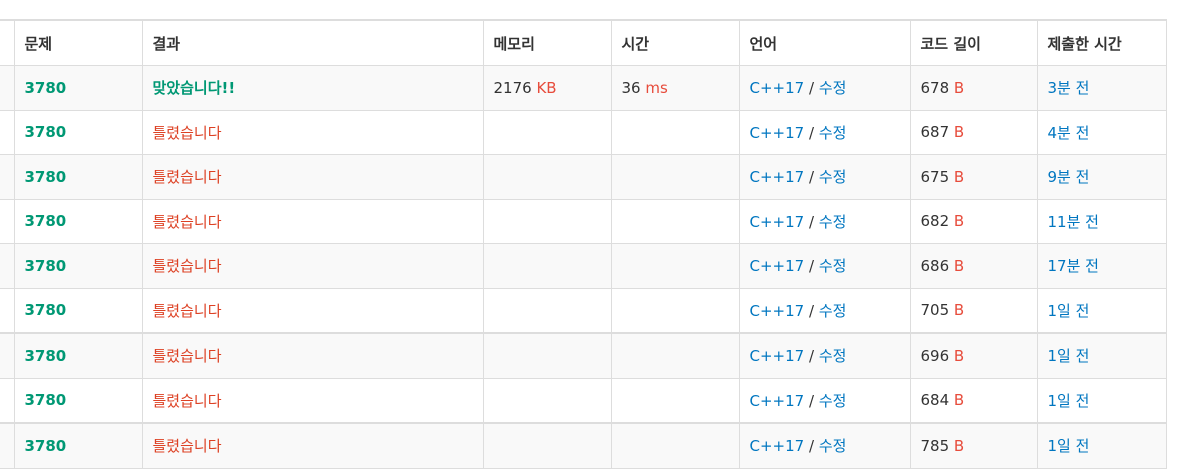 This screenshot has width=1178, height=476. What do you see at coordinates (973, 445) in the screenshot?
I see `cell-code-length: 785 B` at bounding box center [973, 445].